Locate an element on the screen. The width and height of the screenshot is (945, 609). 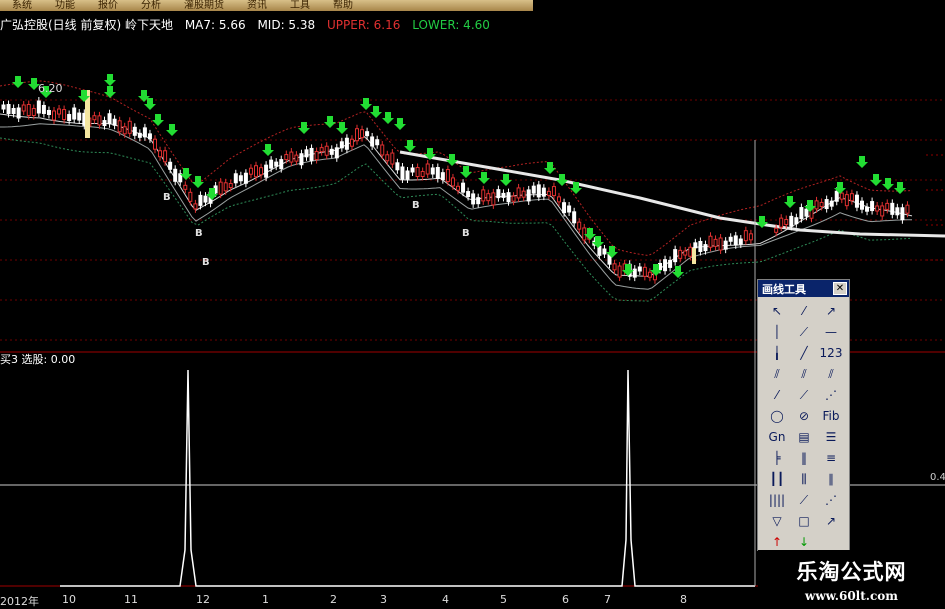
menu-item-help: 帮助 is located at coordinates (342, 5).